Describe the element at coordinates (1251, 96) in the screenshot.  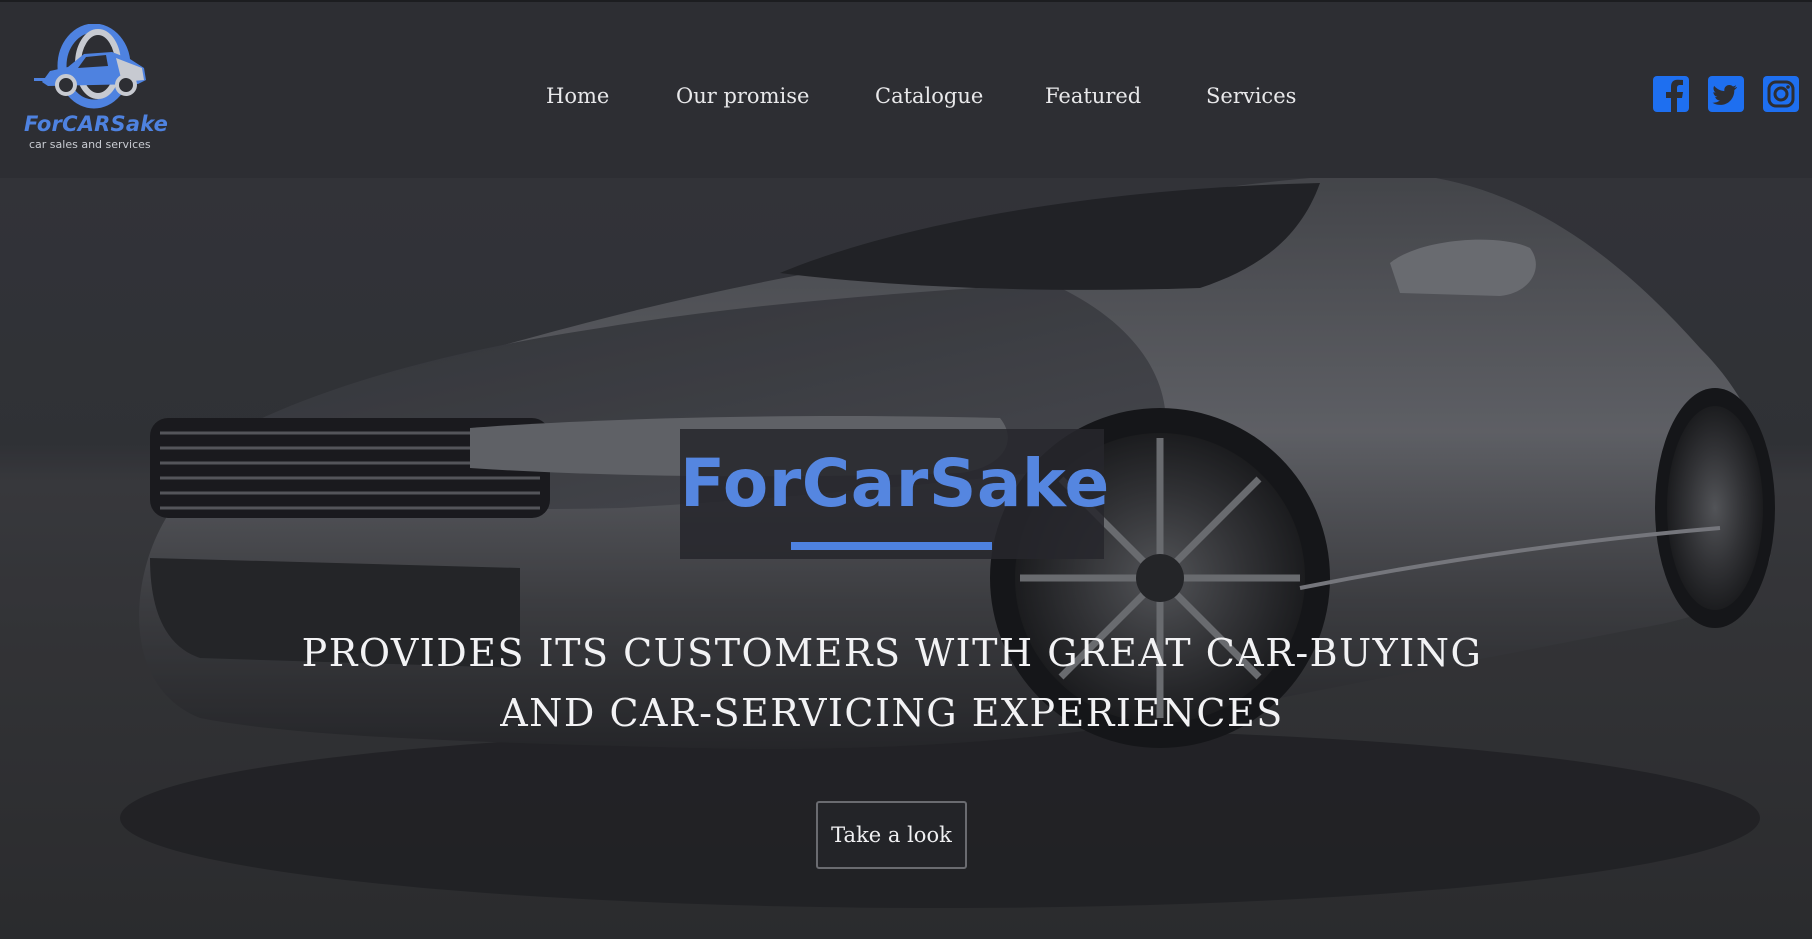
I see `nav-item-services: Services` at that location.